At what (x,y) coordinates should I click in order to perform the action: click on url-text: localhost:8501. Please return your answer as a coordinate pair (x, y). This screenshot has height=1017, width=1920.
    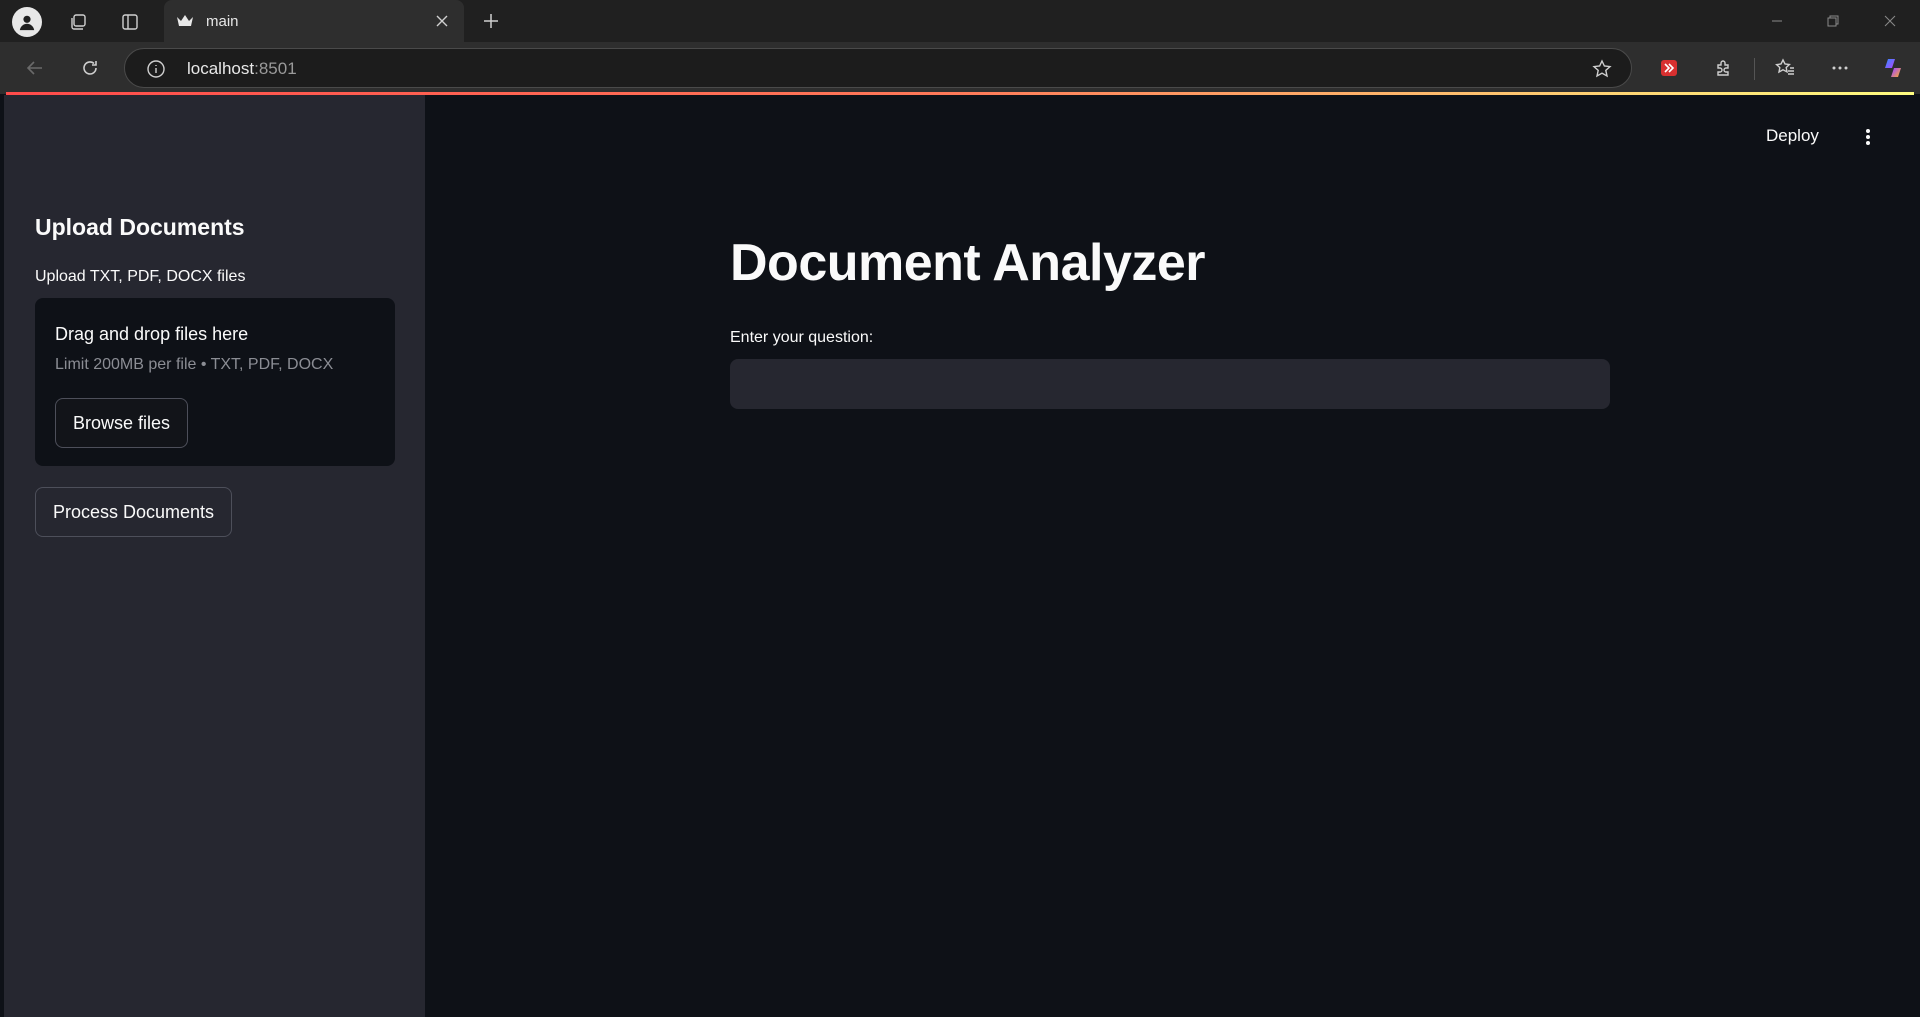
    Looking at the image, I should click on (242, 68).